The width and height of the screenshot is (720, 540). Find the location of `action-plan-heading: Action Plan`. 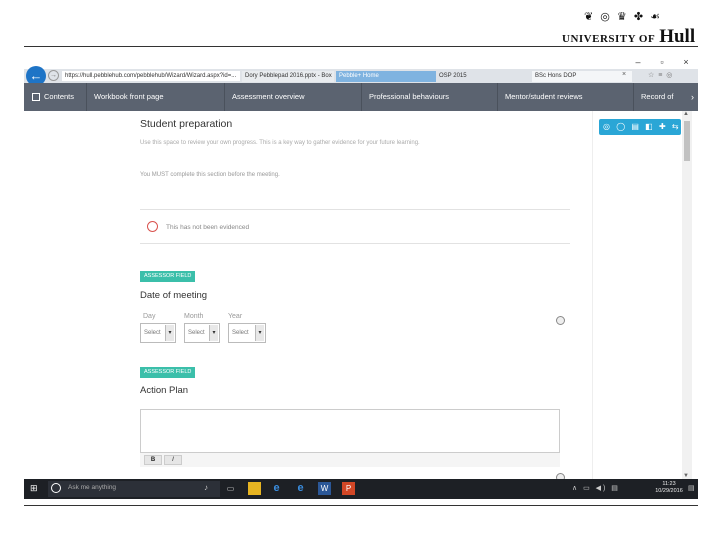

action-plan-heading: Action Plan is located at coordinates (164, 390).